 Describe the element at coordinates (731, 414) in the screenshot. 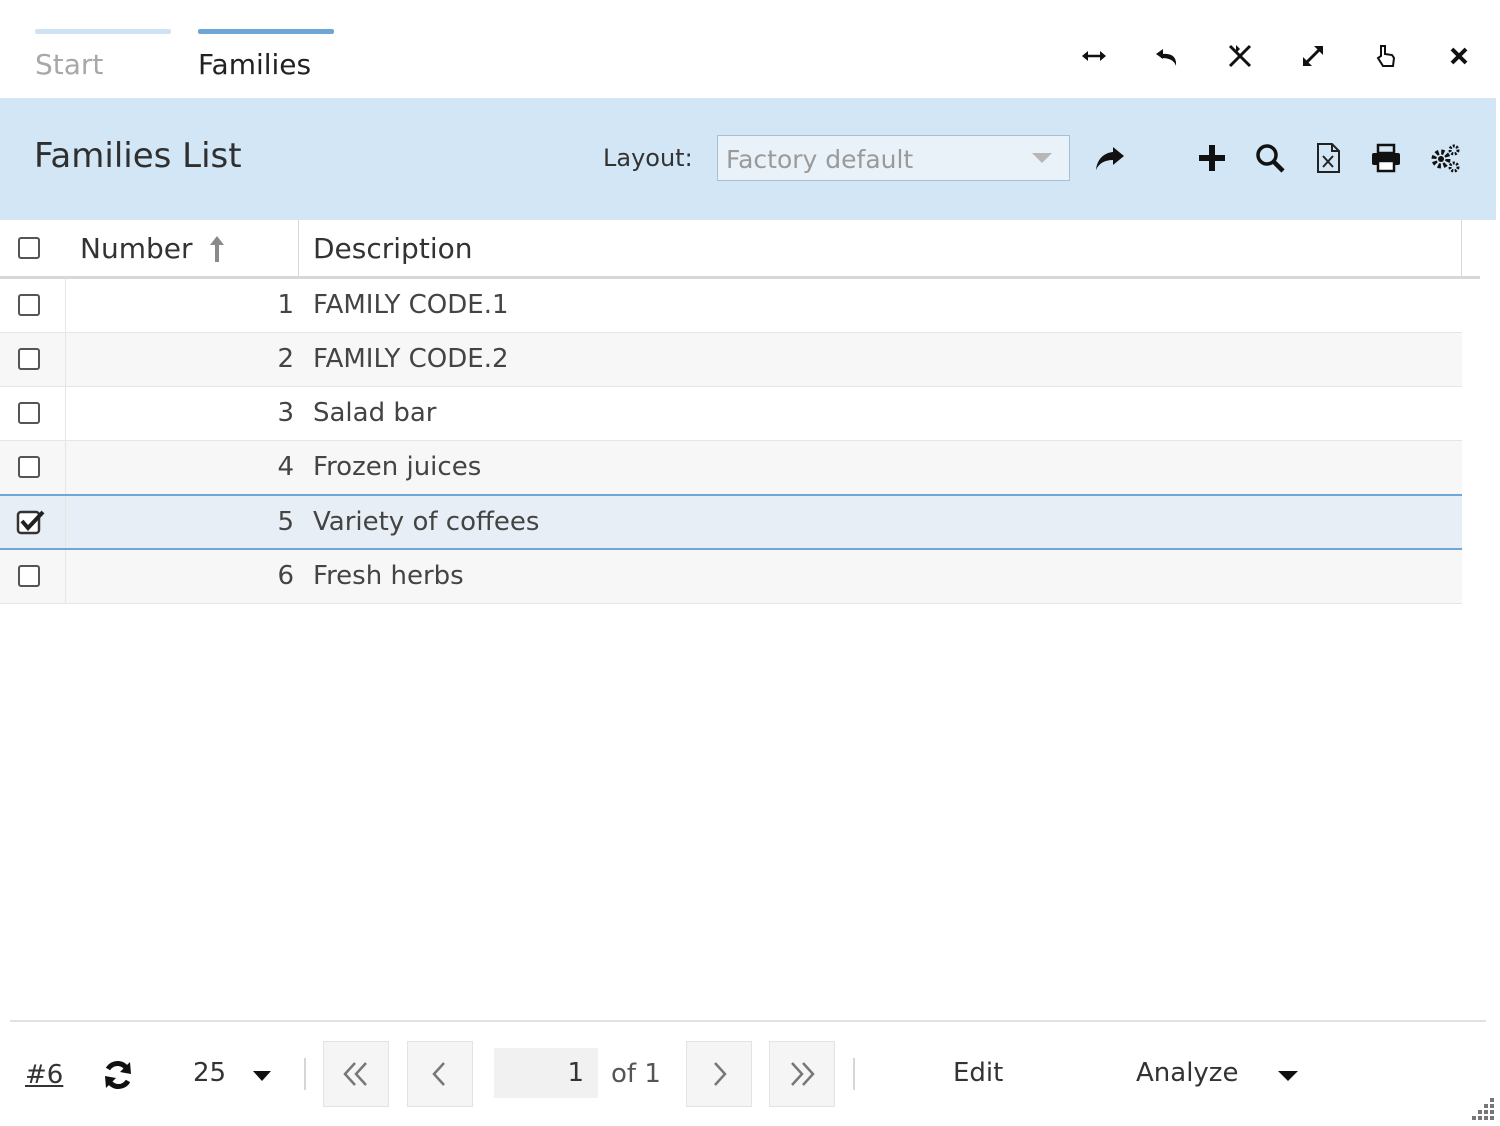

I see `table-row: 3 Salad bar` at that location.